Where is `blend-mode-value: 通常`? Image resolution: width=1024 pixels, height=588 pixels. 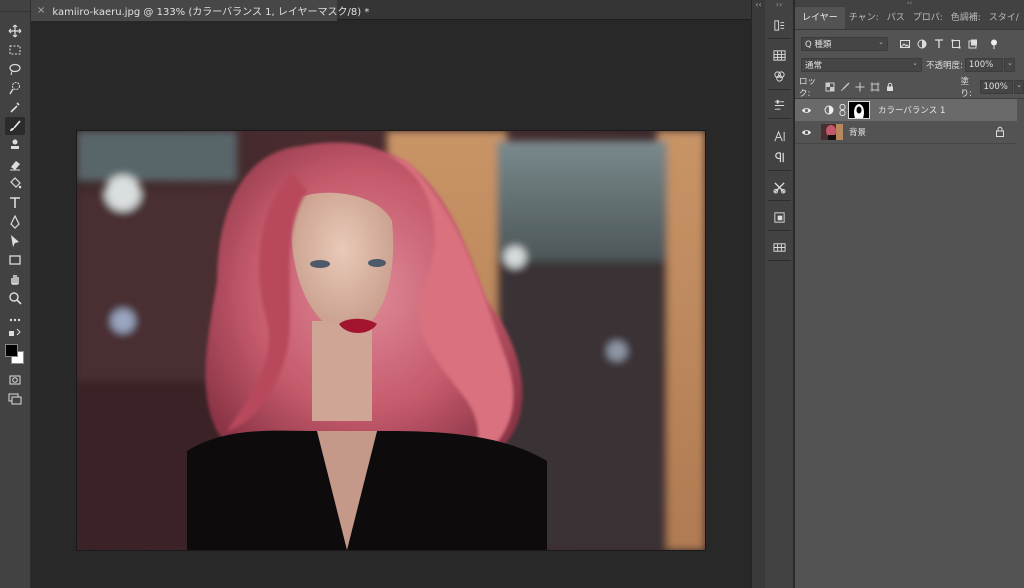 blend-mode-value: 通常 is located at coordinates (814, 66).